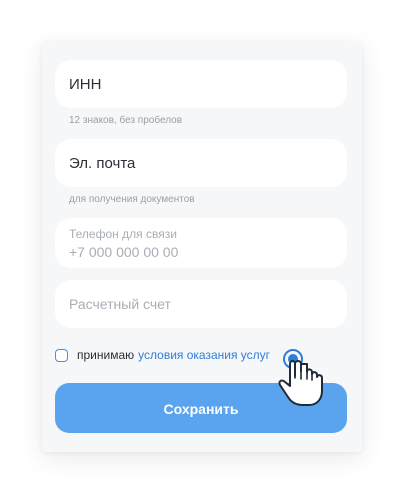 The width and height of the screenshot is (404, 495). Describe the element at coordinates (201, 304) in the screenshot. I see `account-field: Расчетный счет` at that location.